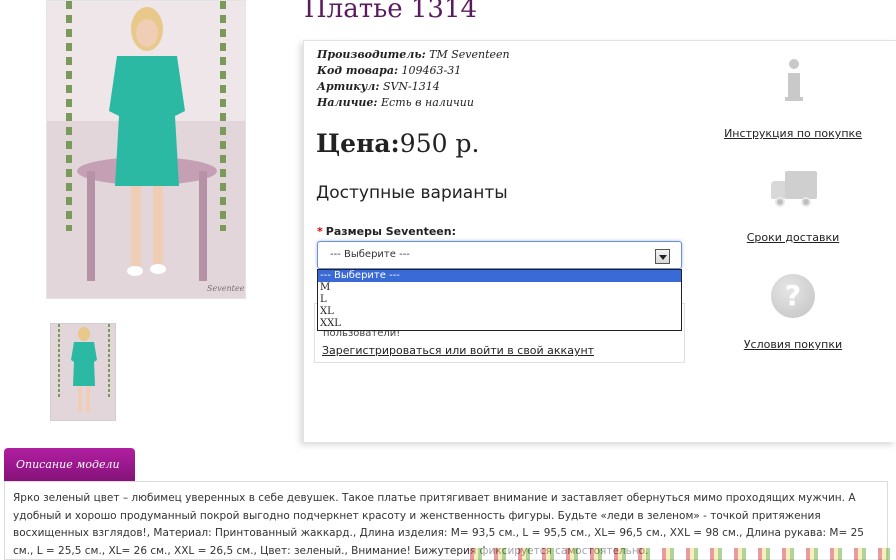 The width and height of the screenshot is (896, 560). I want to click on size-dropdown-list: --- Выберите --- M L XL XXL, so click(499, 300).